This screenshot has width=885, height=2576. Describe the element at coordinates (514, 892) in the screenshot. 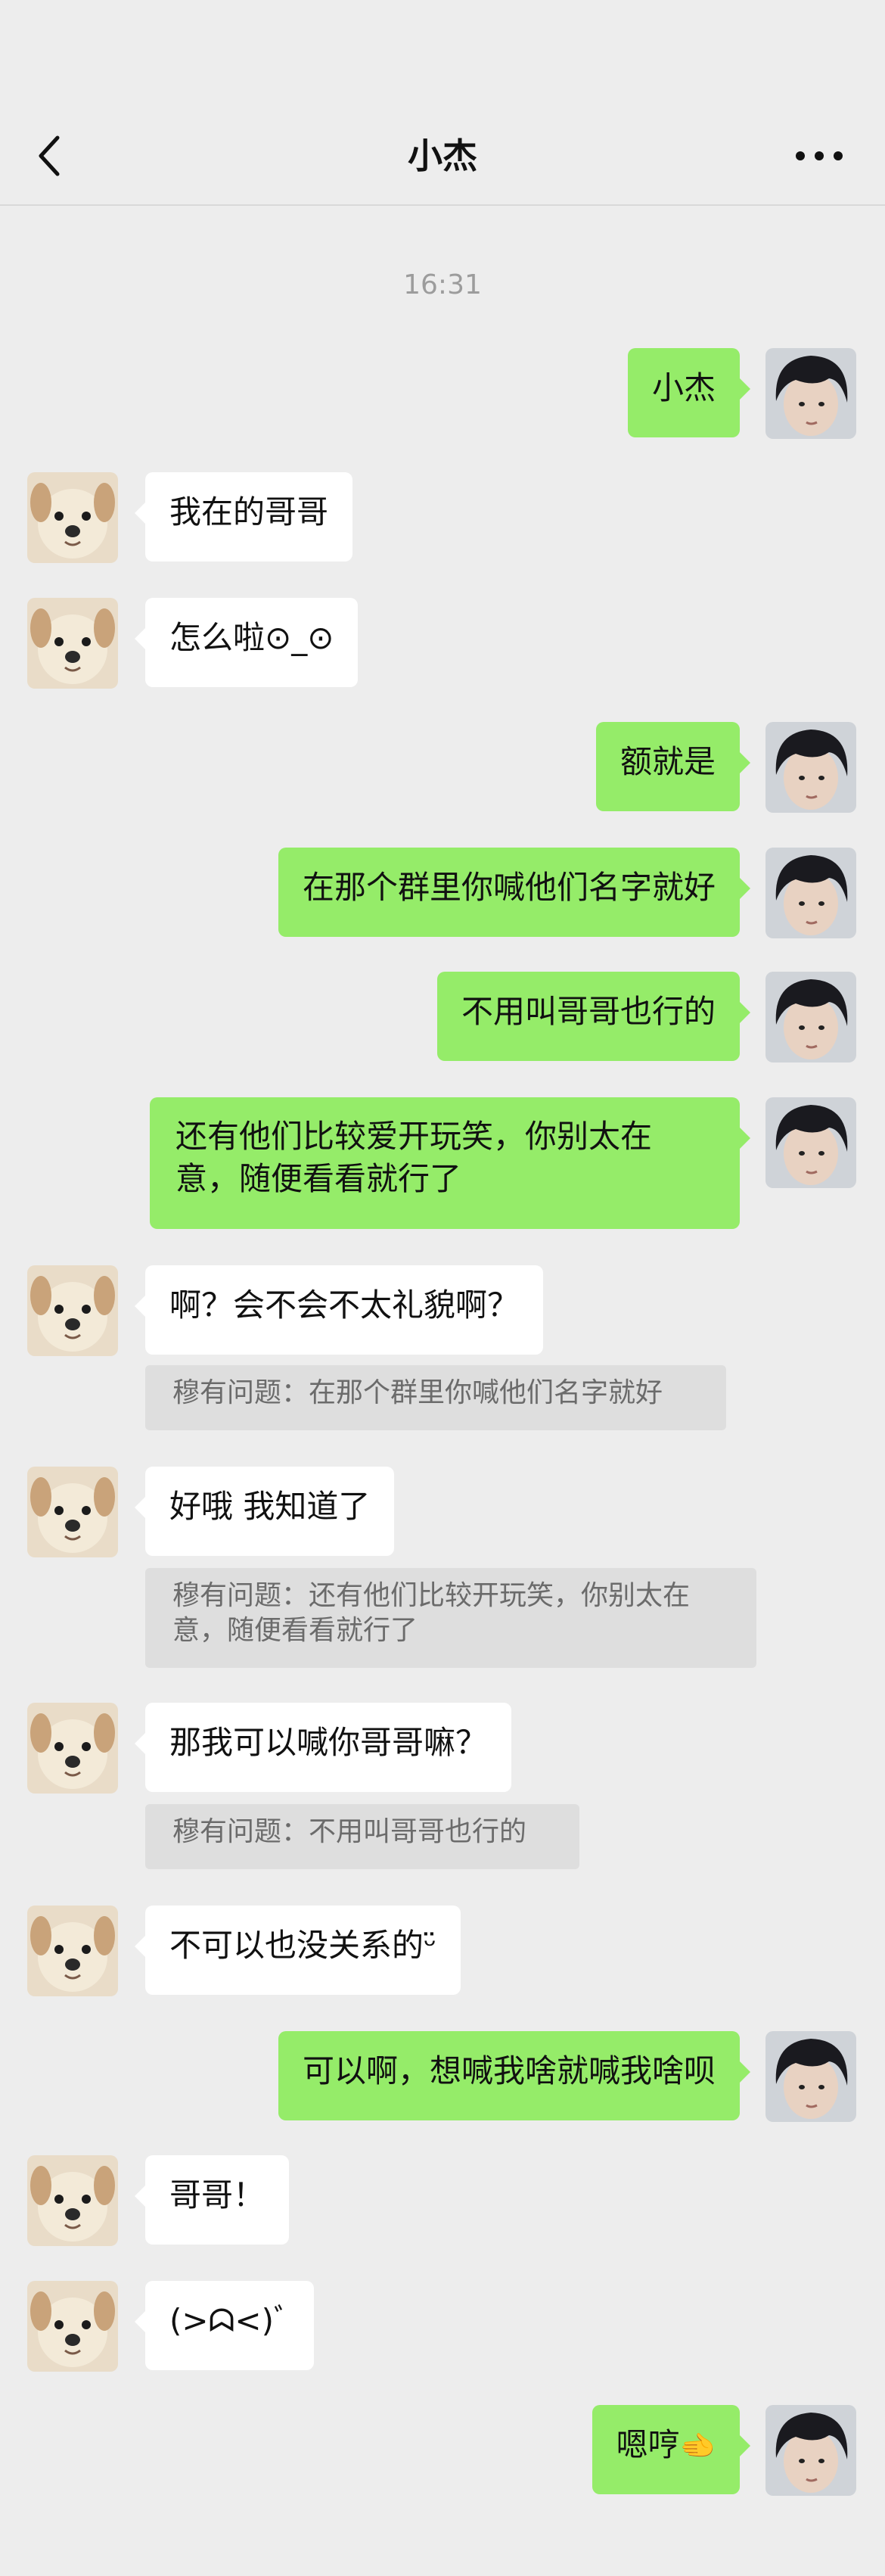

I see `message-bubble-outgoing: 在那个群里你喊他们名字就好` at that location.